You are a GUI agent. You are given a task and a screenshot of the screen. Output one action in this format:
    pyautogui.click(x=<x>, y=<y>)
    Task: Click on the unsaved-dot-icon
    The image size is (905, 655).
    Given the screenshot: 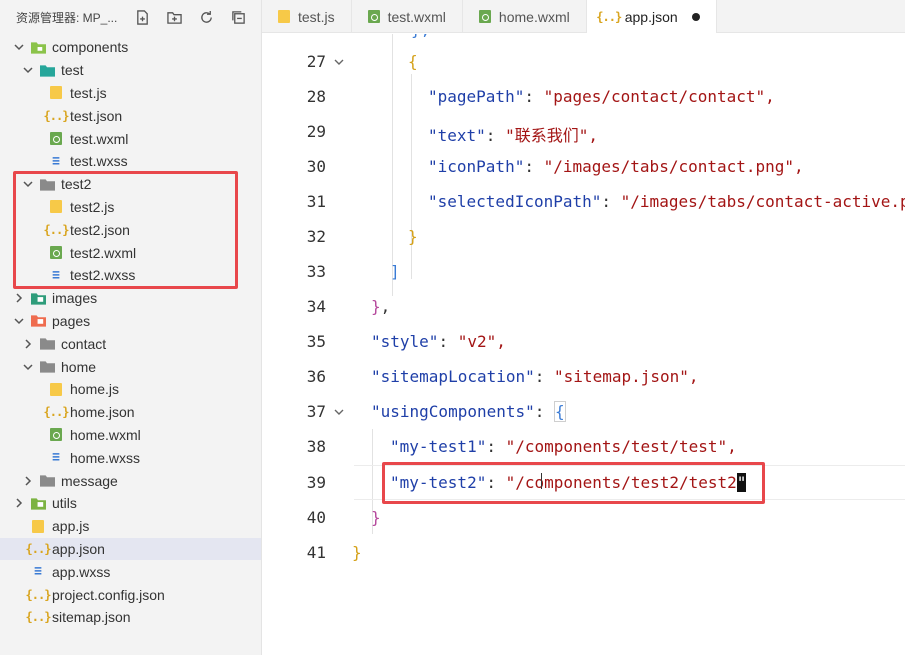 What is the action you would take?
    pyautogui.click(x=695, y=16)
    